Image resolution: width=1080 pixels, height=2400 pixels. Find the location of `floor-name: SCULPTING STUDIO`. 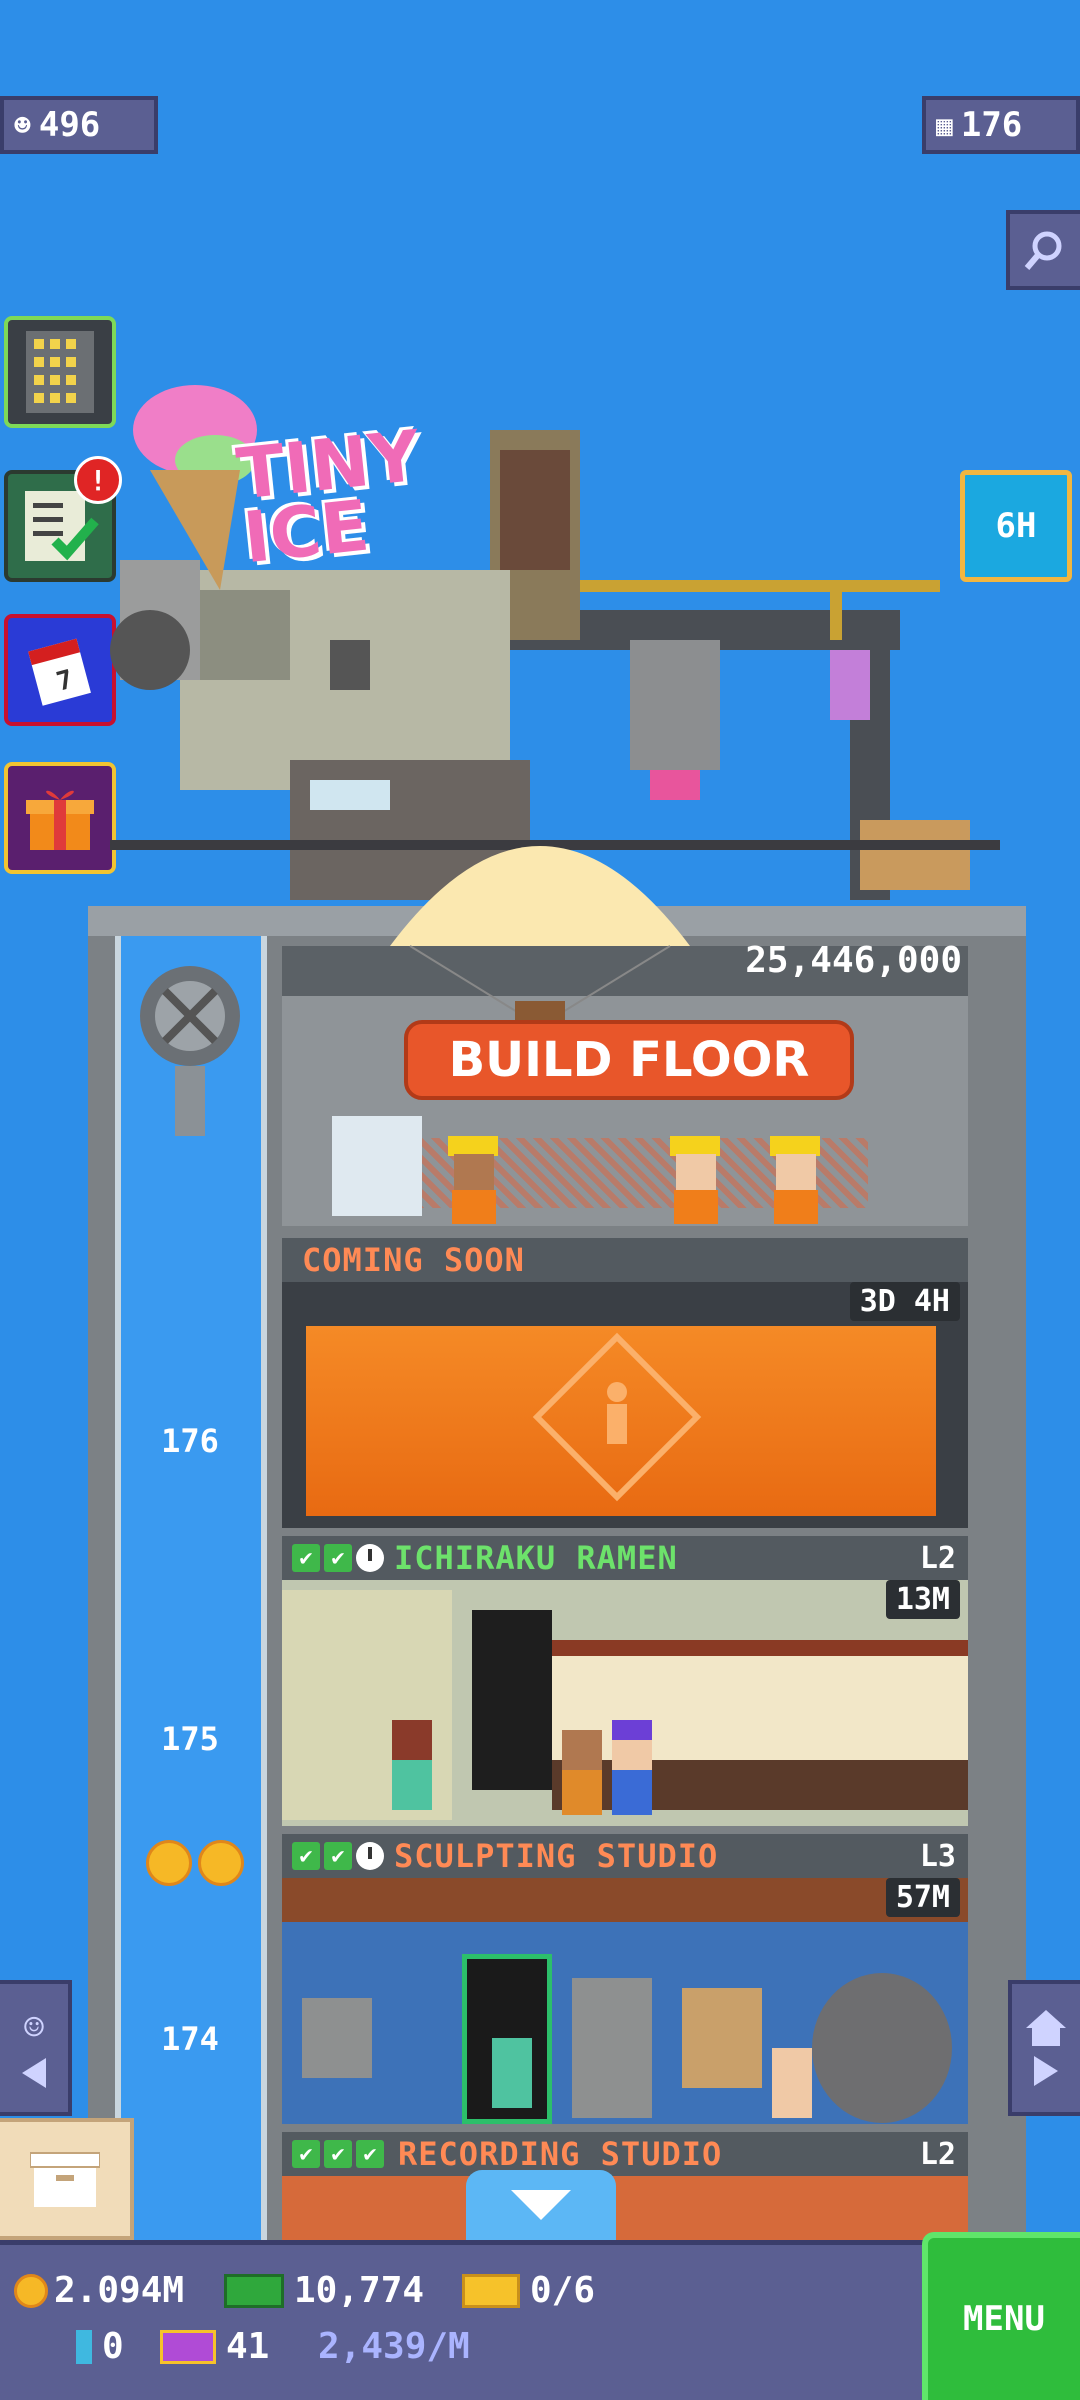

floor-name: SCULPTING STUDIO is located at coordinates (556, 1856).